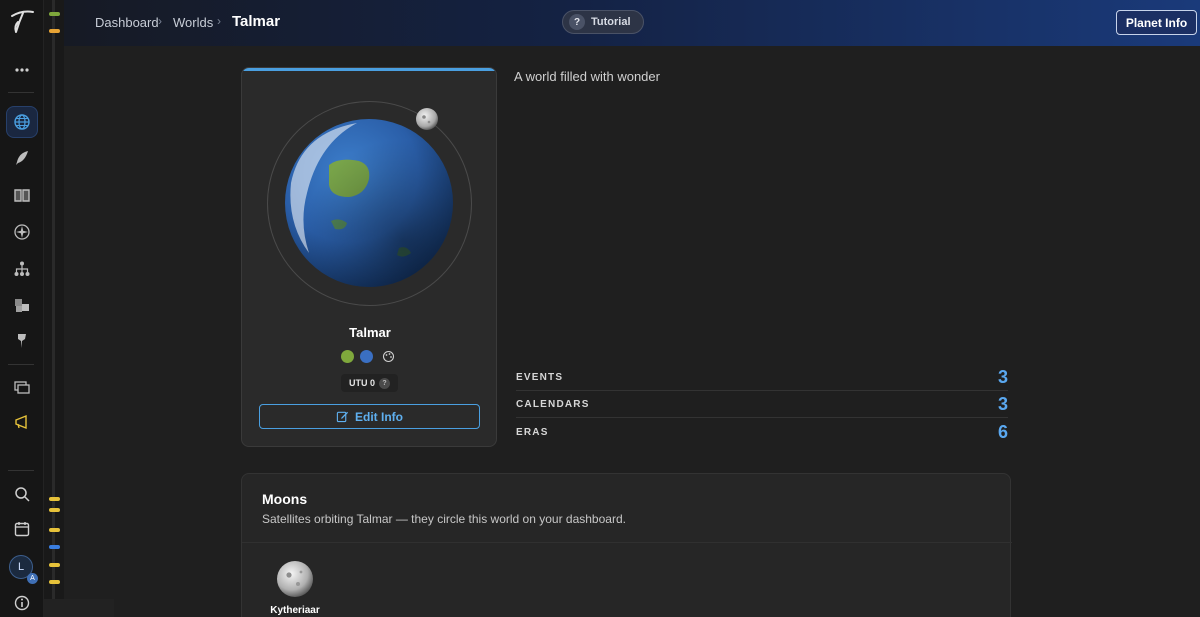 This screenshot has width=1200, height=617. I want to click on monitors-icon, so click(22, 388).